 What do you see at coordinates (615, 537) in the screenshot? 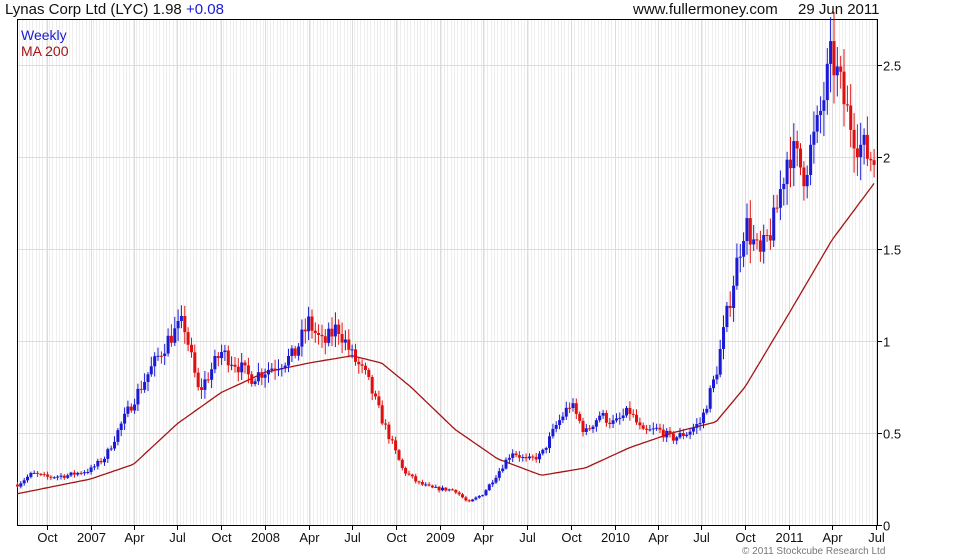
I see `x-tick-label: 2010` at bounding box center [615, 537].